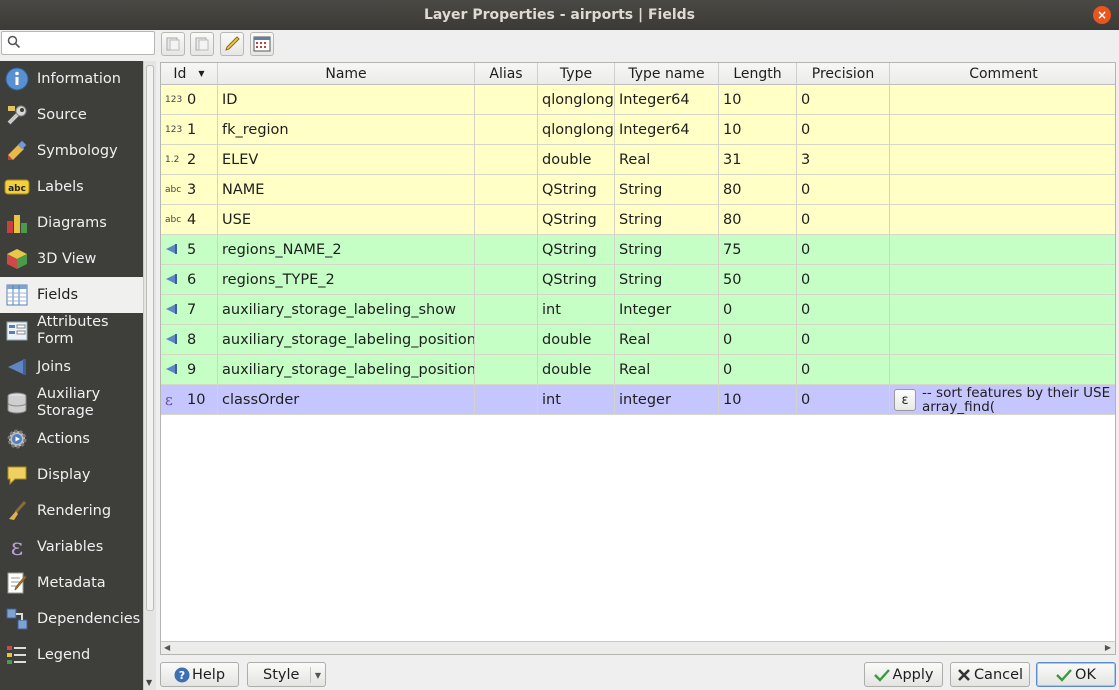 This screenshot has height=690, width=1119. I want to click on table-row: abc 4 USE QString String 80 0, so click(638, 220).